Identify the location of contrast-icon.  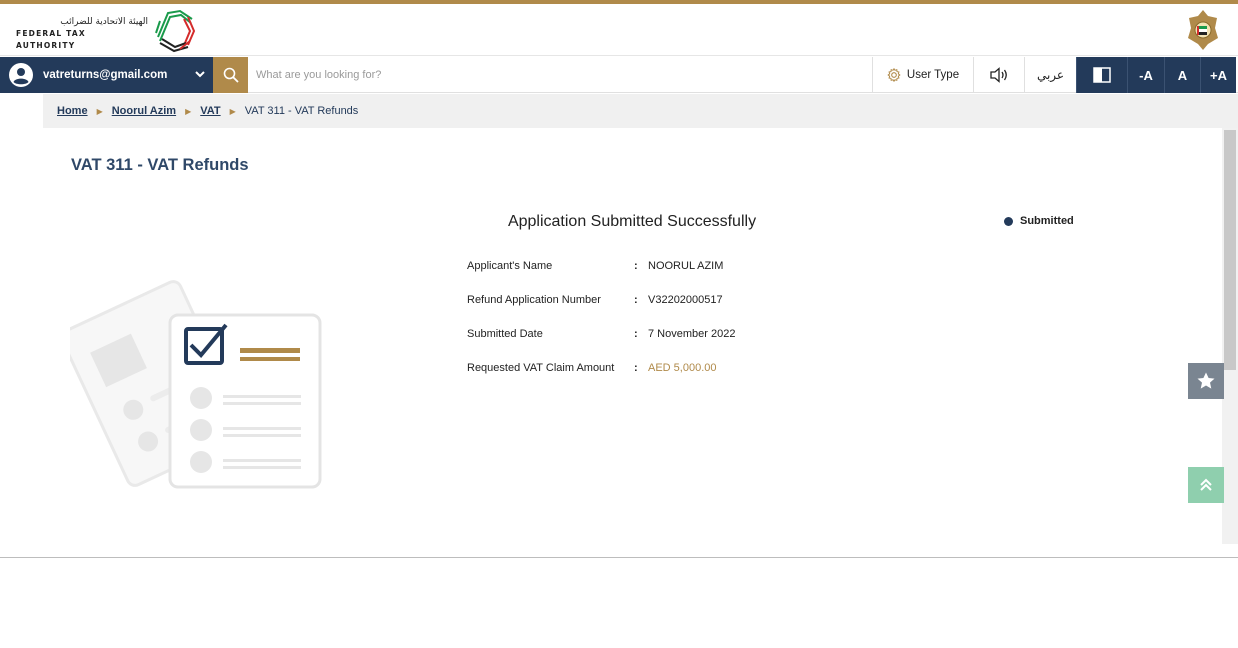
(1102, 75).